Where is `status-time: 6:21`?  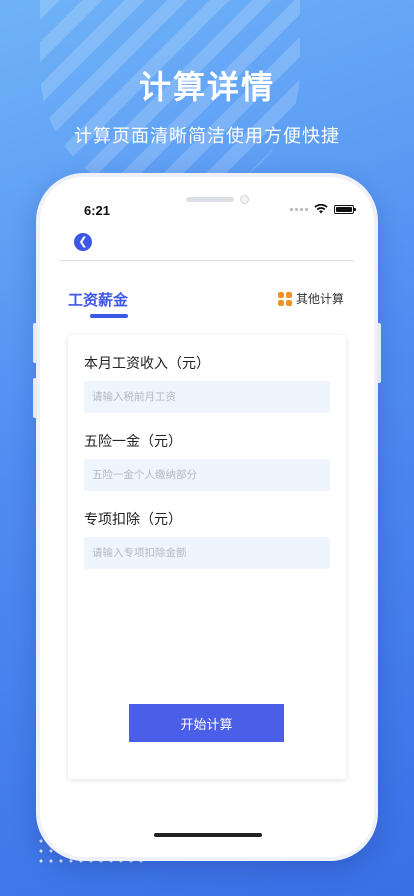 status-time: 6:21 is located at coordinates (97, 210).